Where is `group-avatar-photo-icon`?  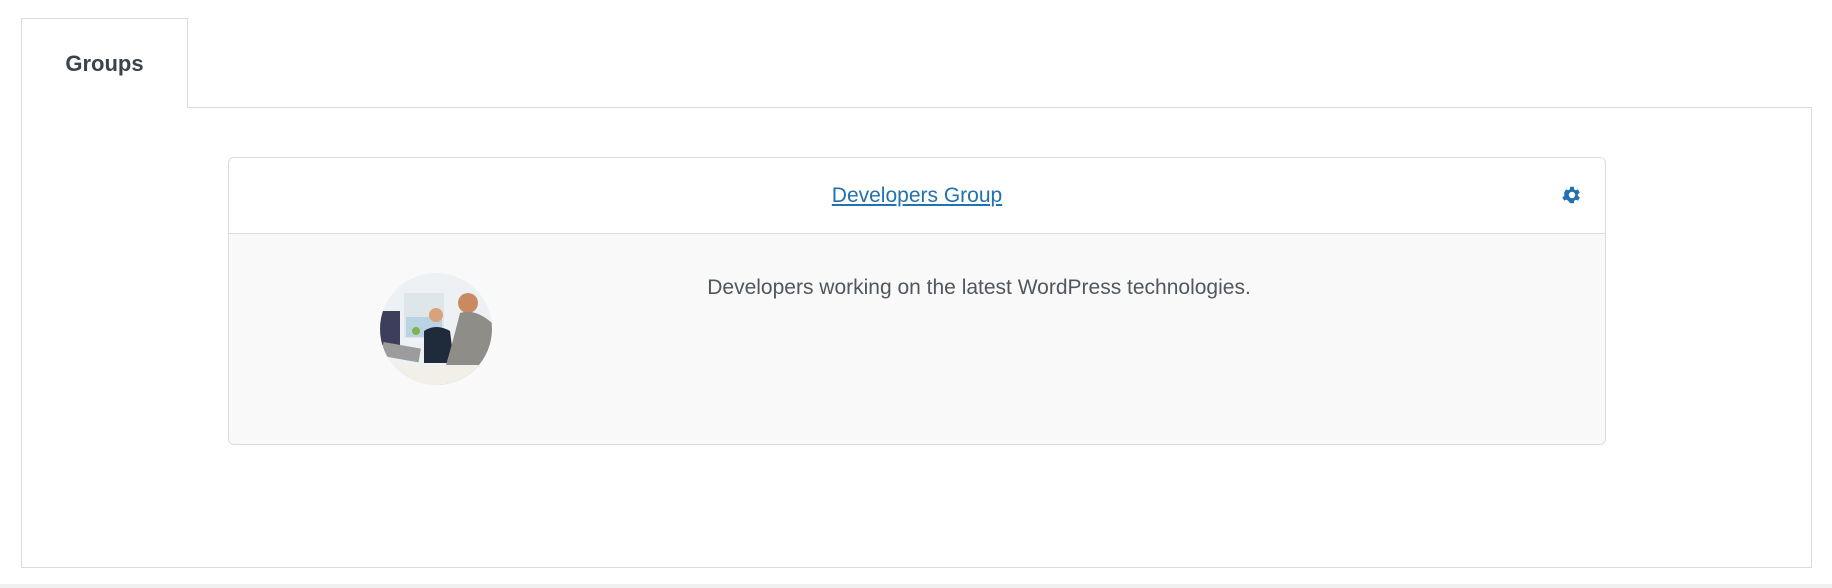
group-avatar-photo-icon is located at coordinates (436, 329).